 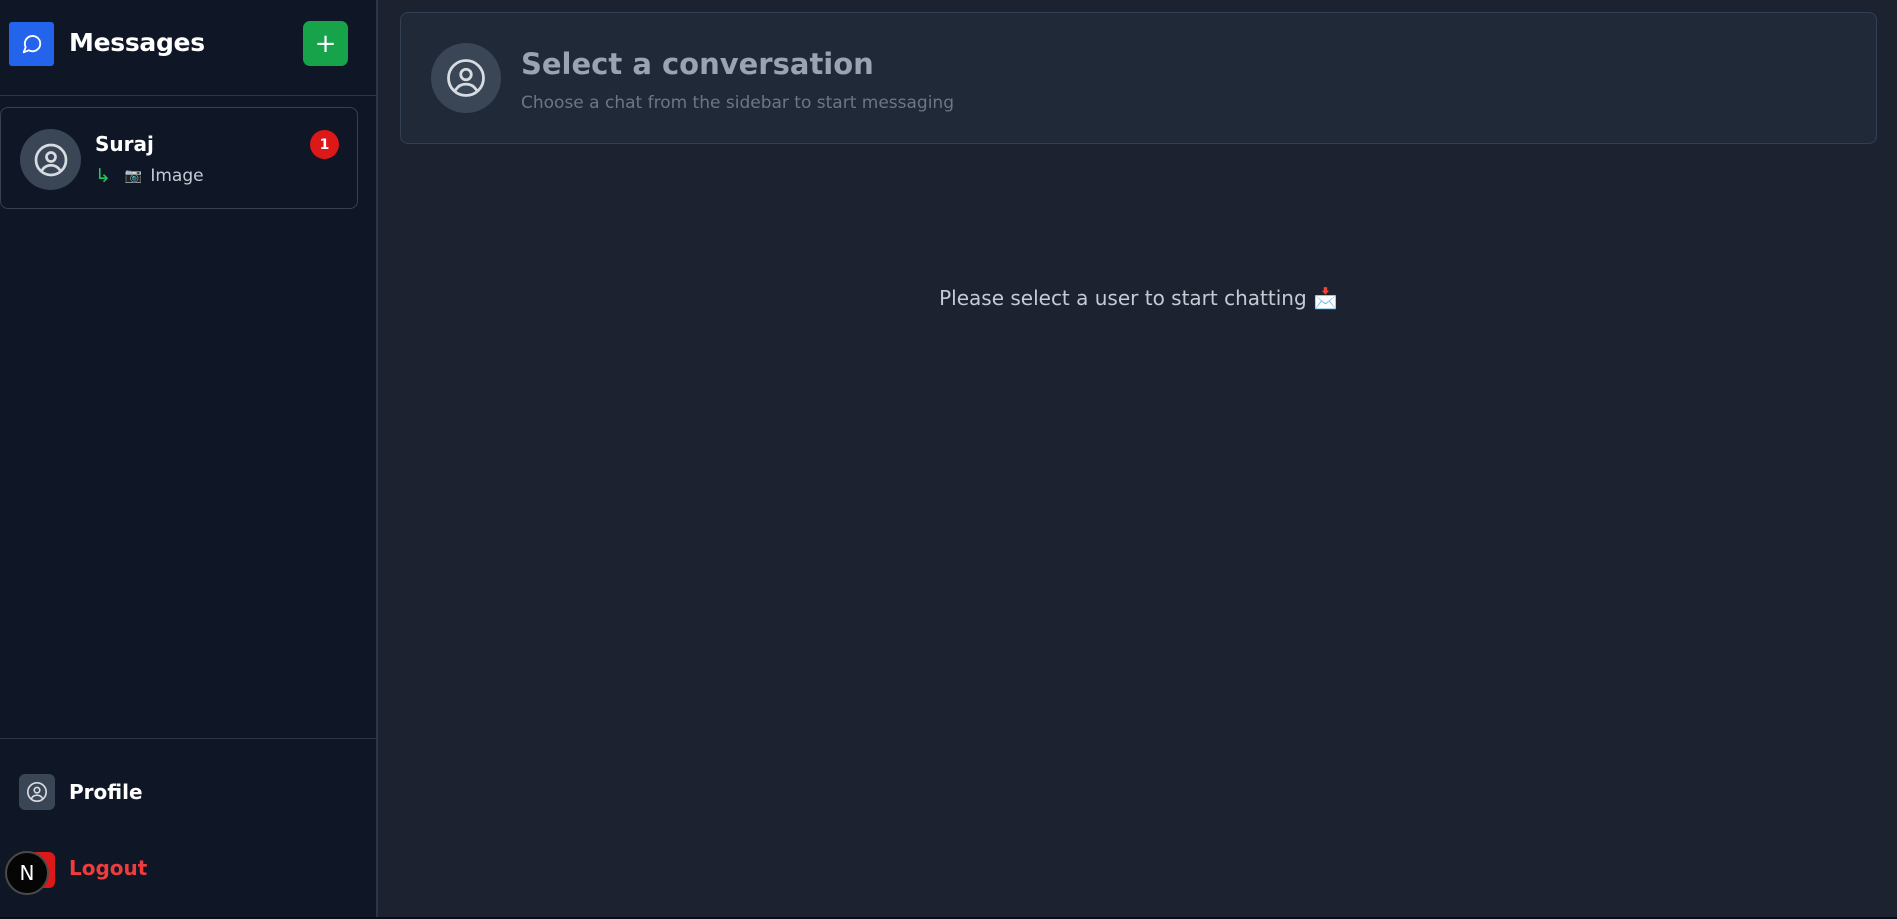 What do you see at coordinates (108, 868) in the screenshot?
I see `logout-label: Logout` at bounding box center [108, 868].